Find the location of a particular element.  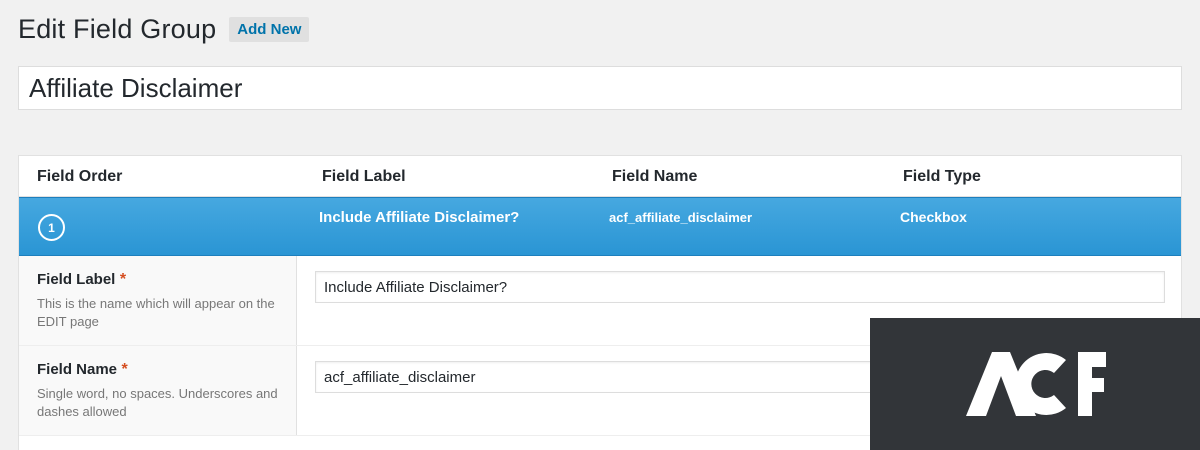

field-label-input is located at coordinates (740, 287).